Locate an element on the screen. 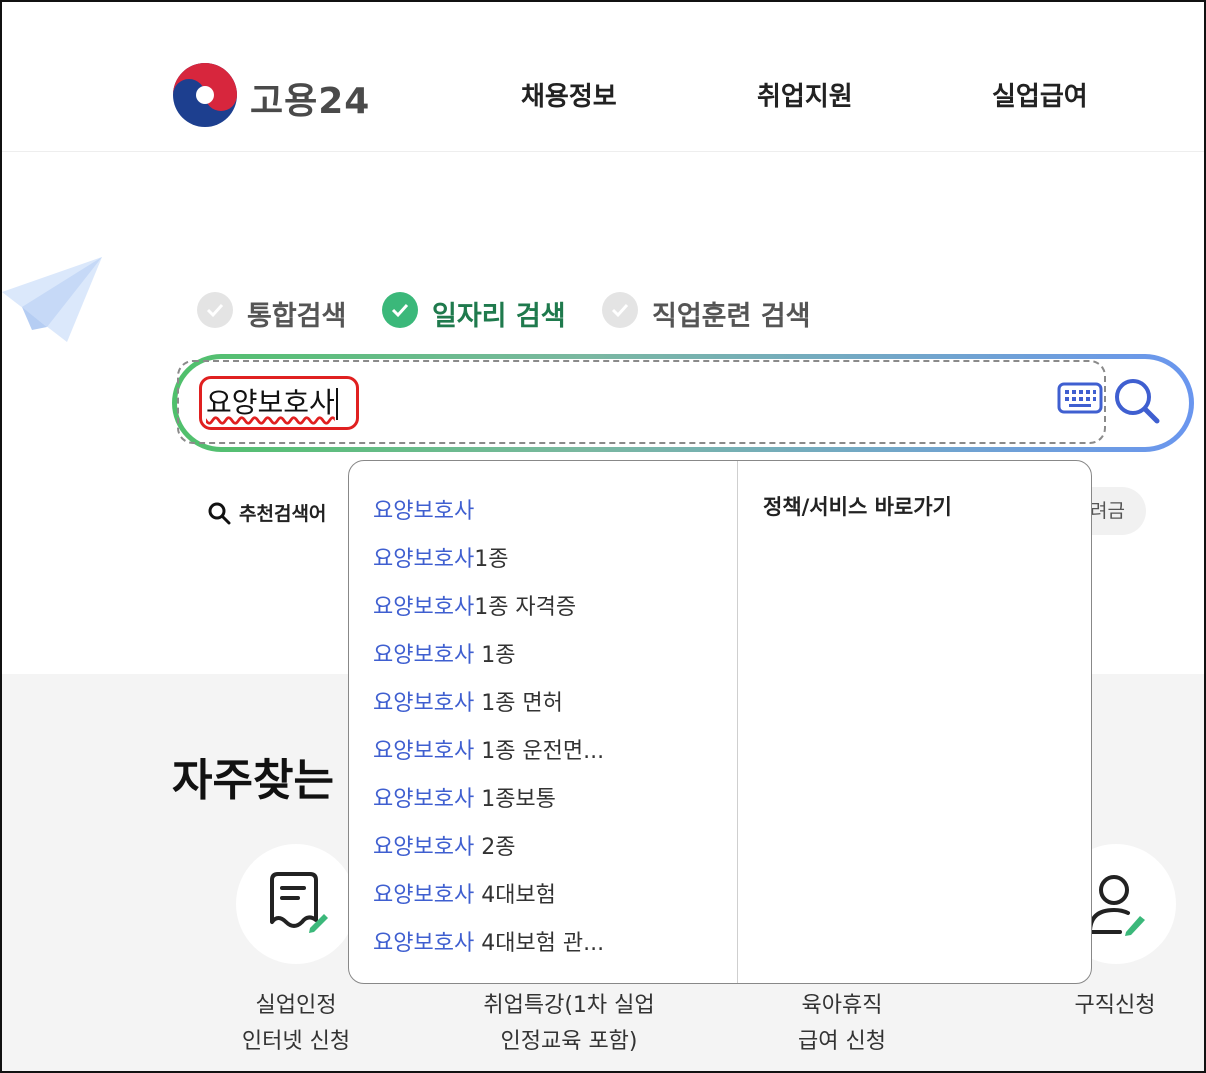 Image resolution: width=1206 pixels, height=1073 pixels. tab-integrated-search: 통합검색 is located at coordinates (282, 311).